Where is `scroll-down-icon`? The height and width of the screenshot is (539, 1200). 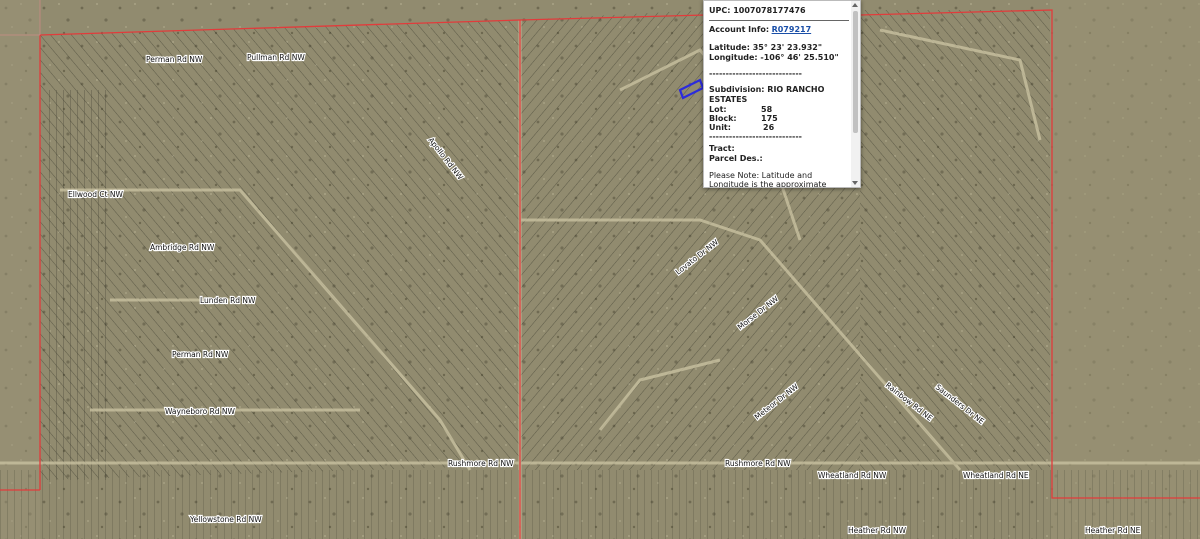
scroll-down-icon is located at coordinates (855, 183).